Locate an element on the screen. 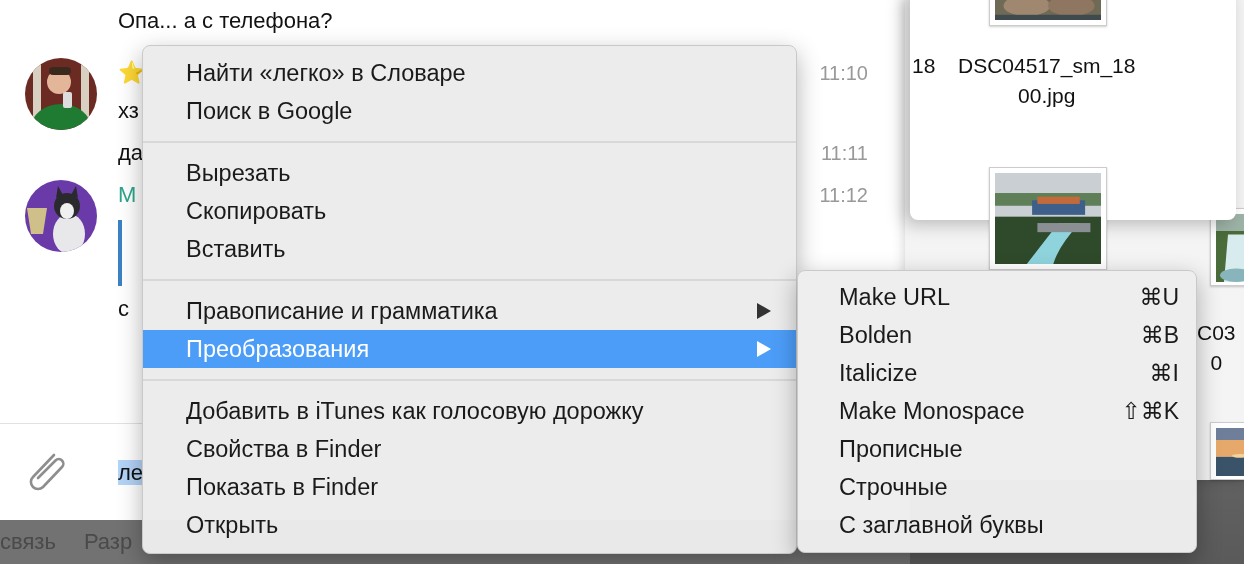  menu-item: Make URL ⌘U is located at coordinates (997, 297).